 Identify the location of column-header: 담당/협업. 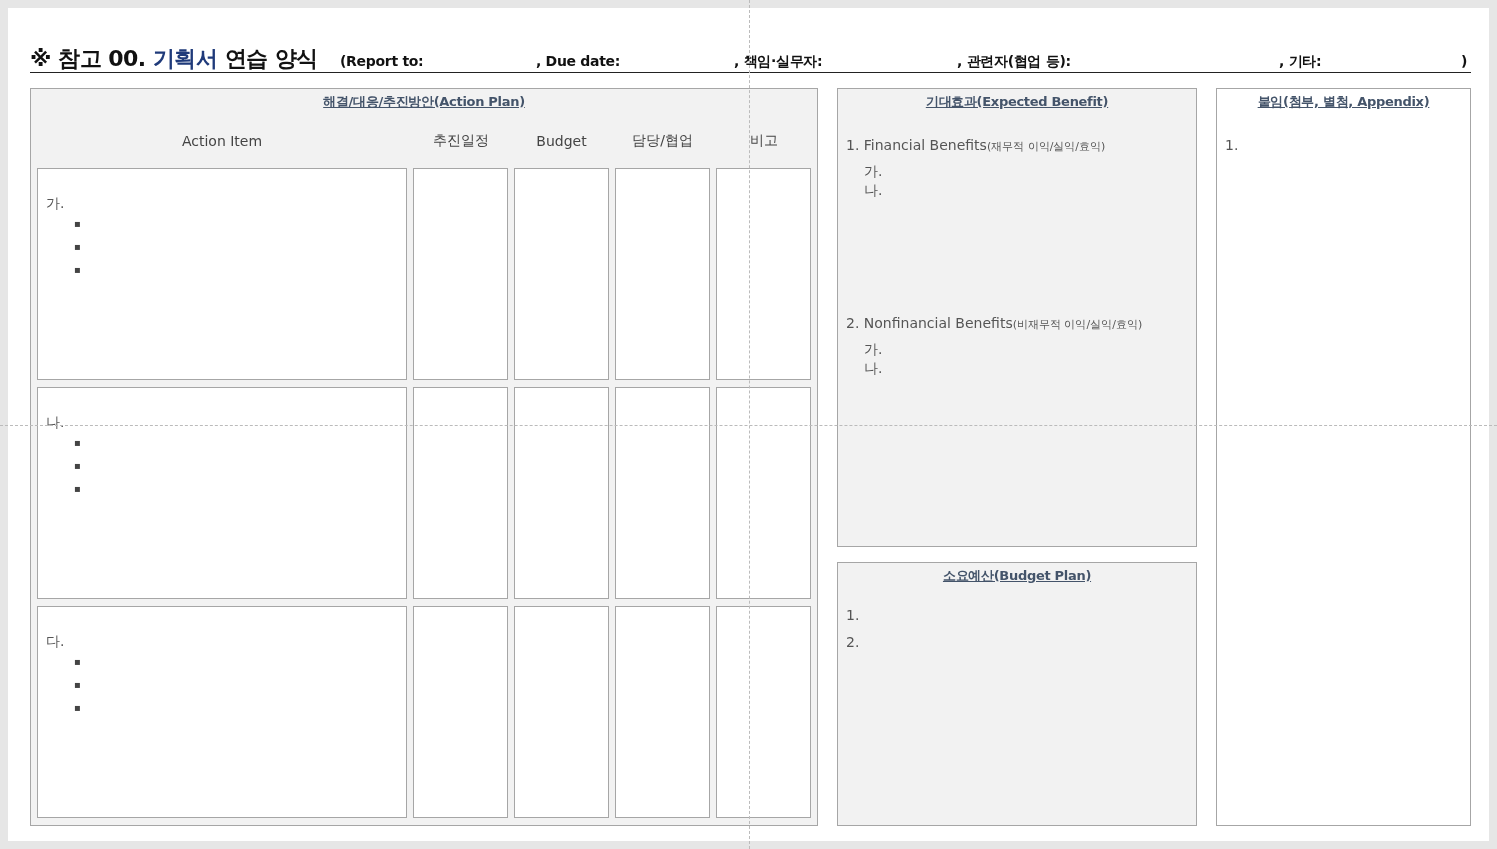
(662, 141).